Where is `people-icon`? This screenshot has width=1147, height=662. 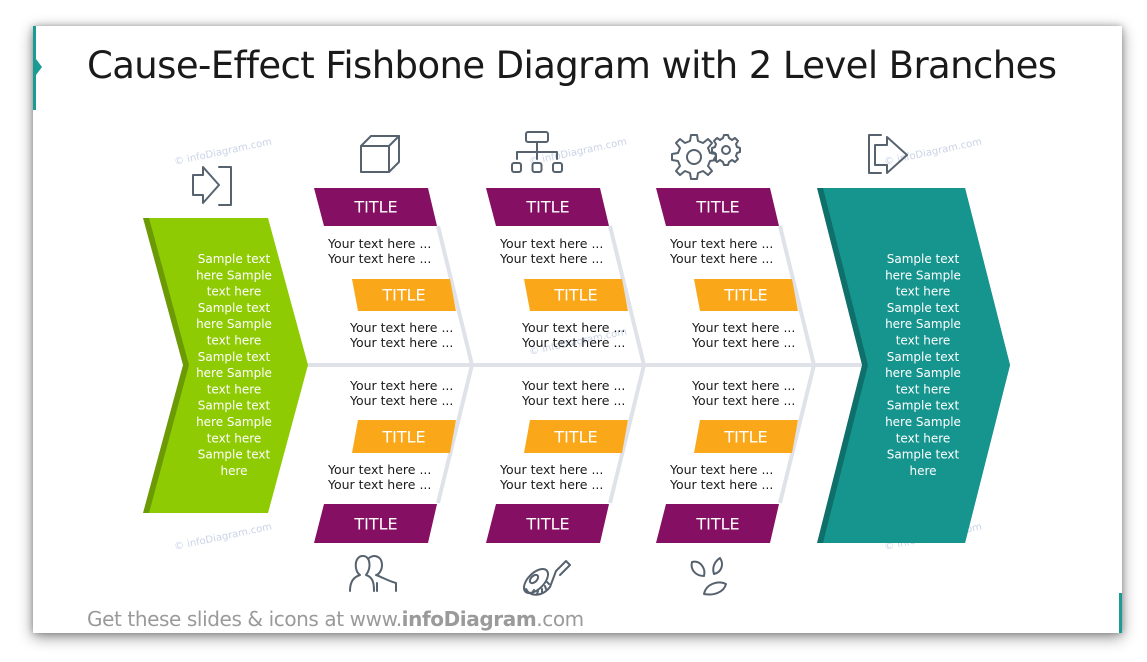 people-icon is located at coordinates (373, 573).